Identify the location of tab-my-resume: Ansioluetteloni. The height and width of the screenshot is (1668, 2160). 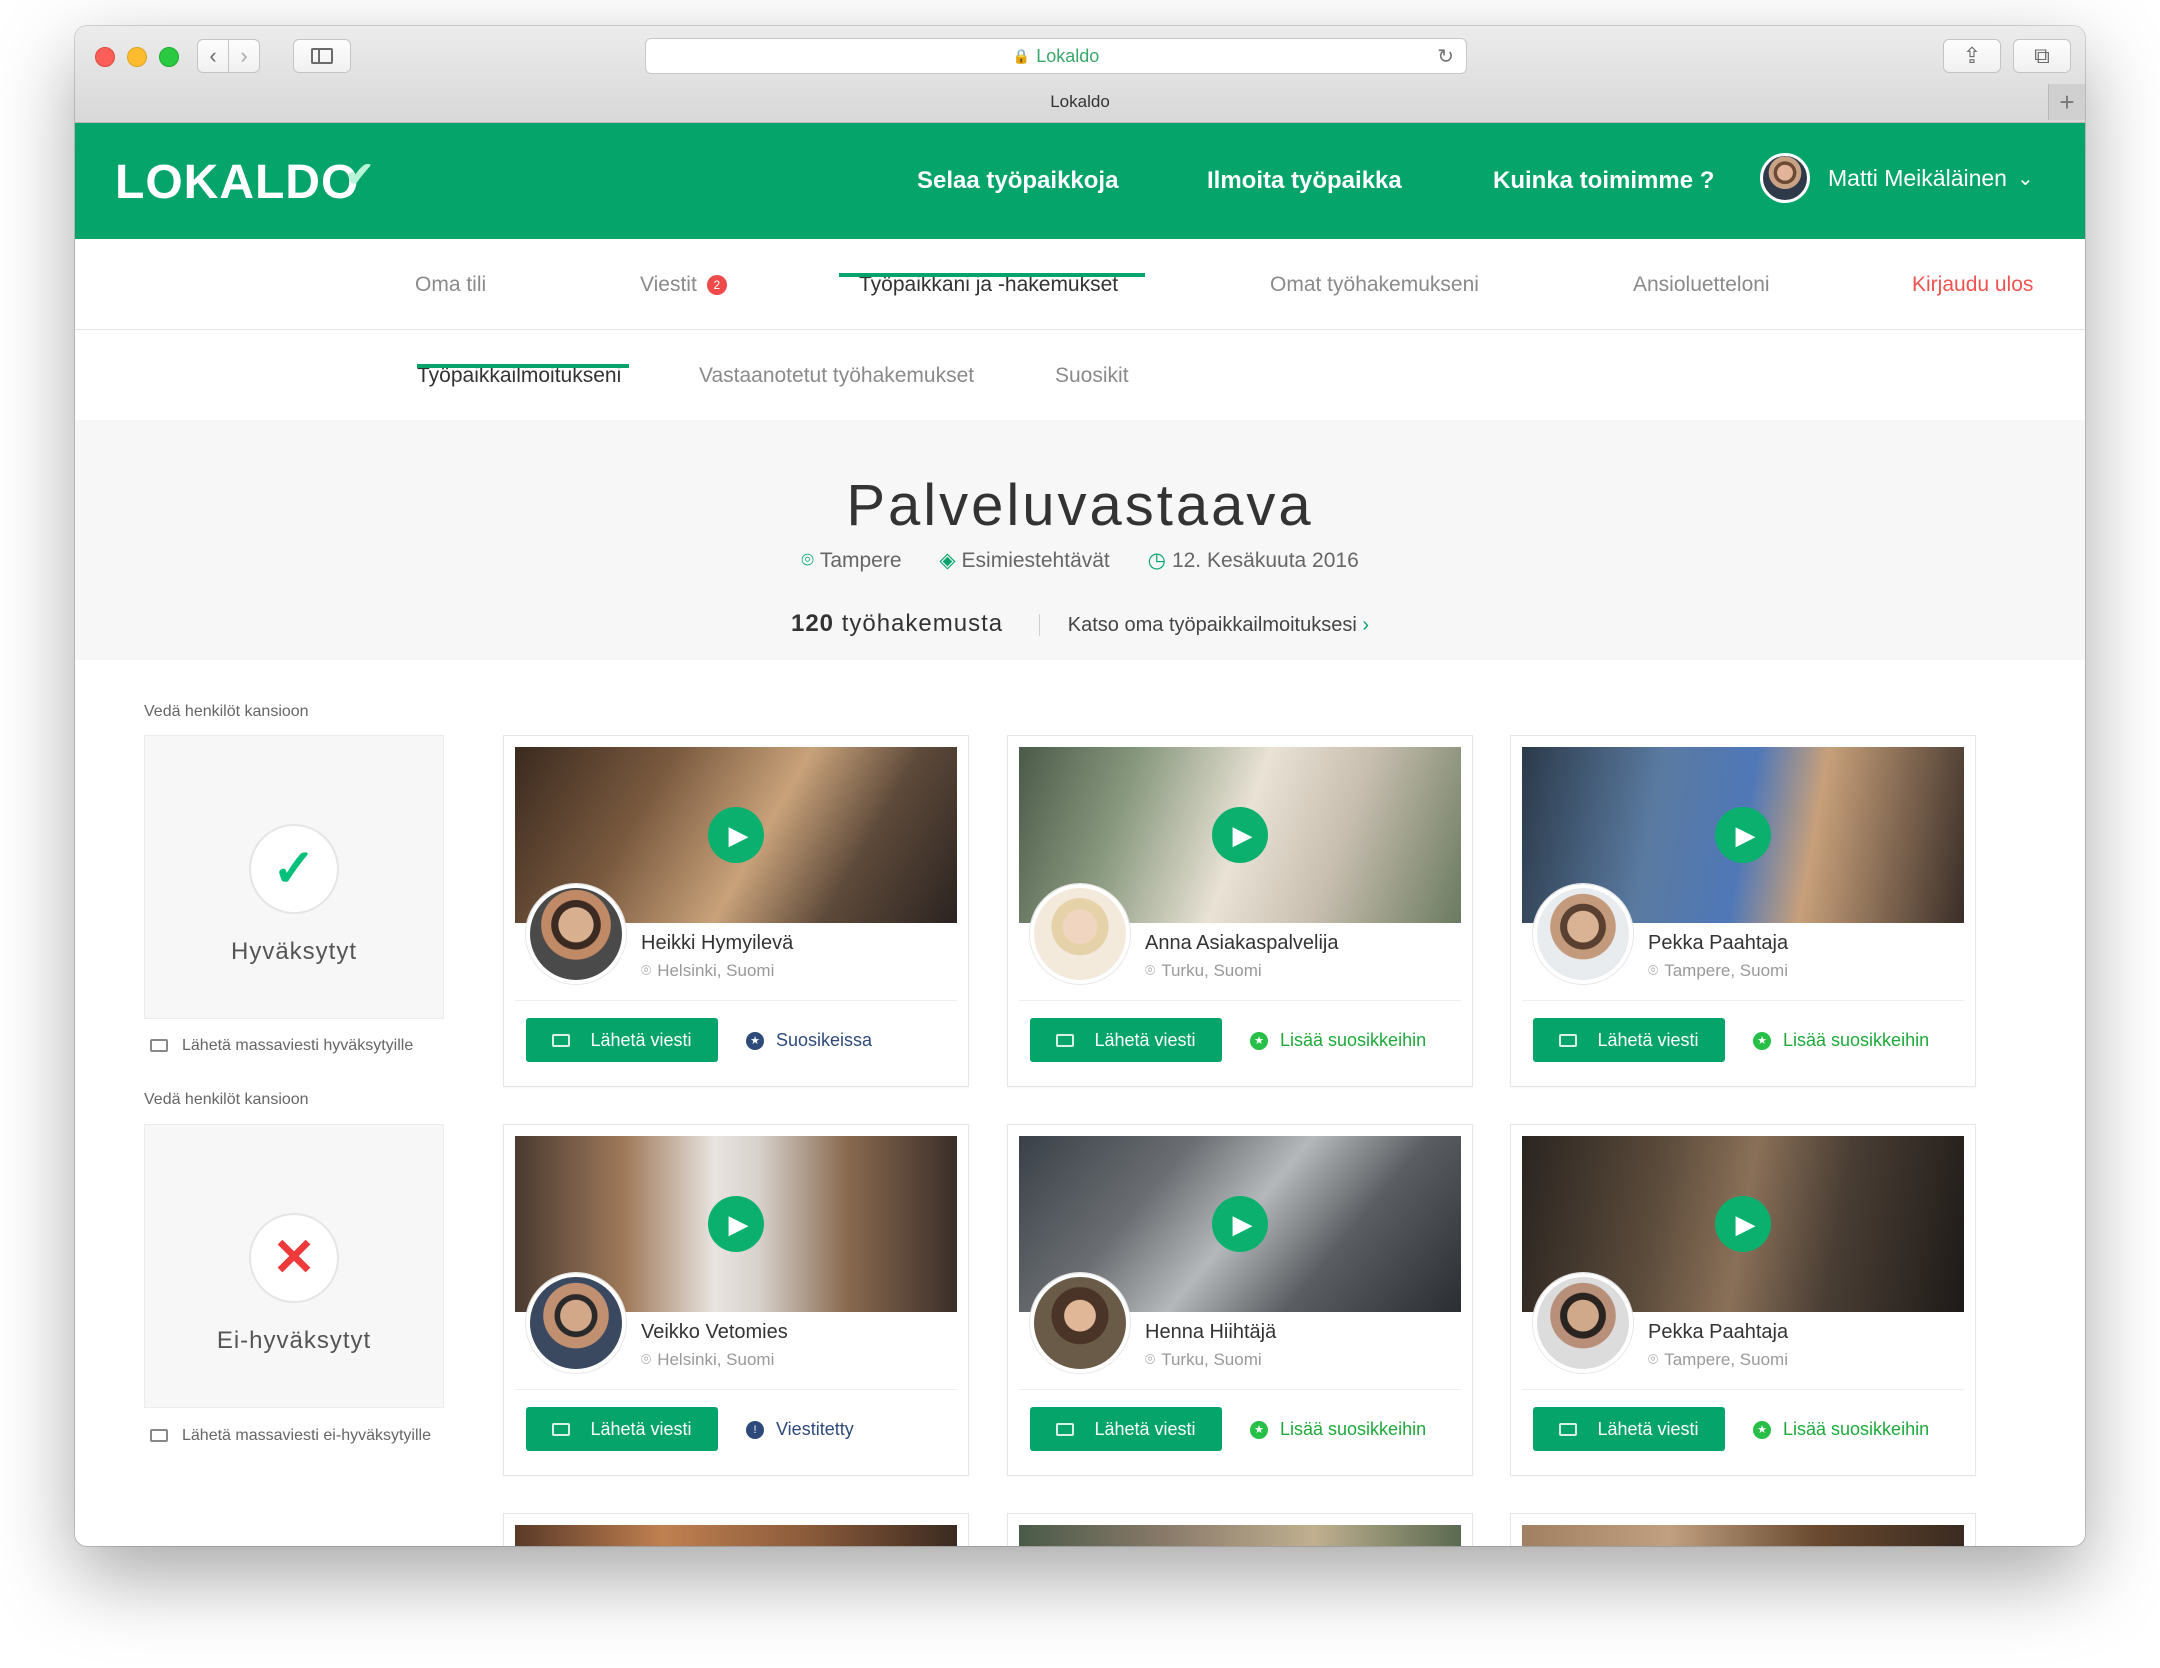
(1701, 285).